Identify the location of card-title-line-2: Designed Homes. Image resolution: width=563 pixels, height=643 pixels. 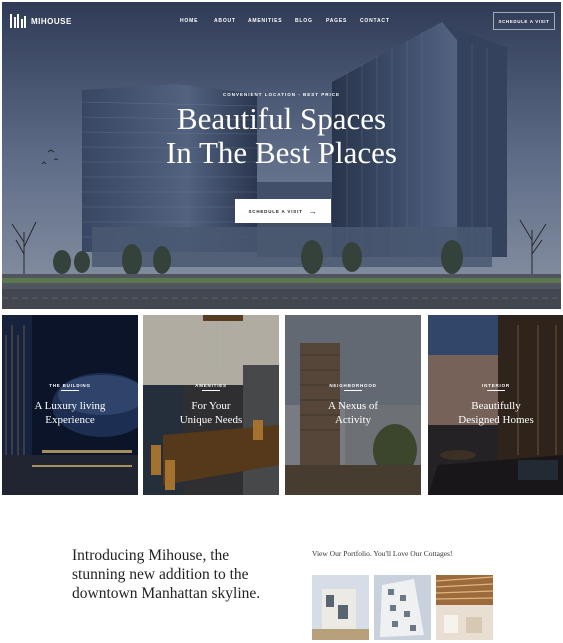
(496, 420).